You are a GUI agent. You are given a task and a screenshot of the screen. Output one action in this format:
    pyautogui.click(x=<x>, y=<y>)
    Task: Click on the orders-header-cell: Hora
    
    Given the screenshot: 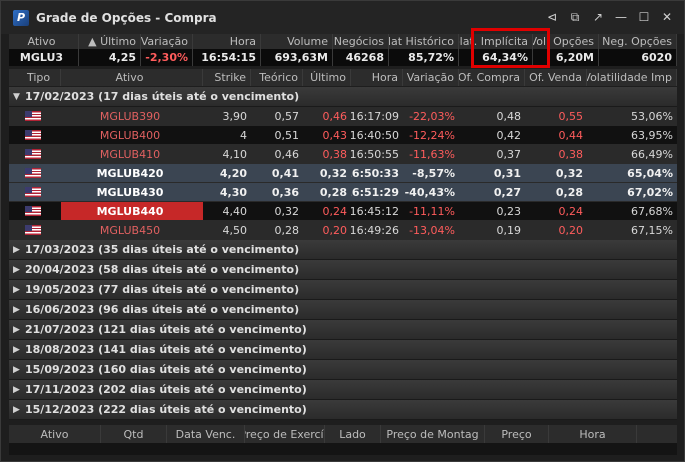 What is the action you would take?
    pyautogui.click(x=593, y=434)
    